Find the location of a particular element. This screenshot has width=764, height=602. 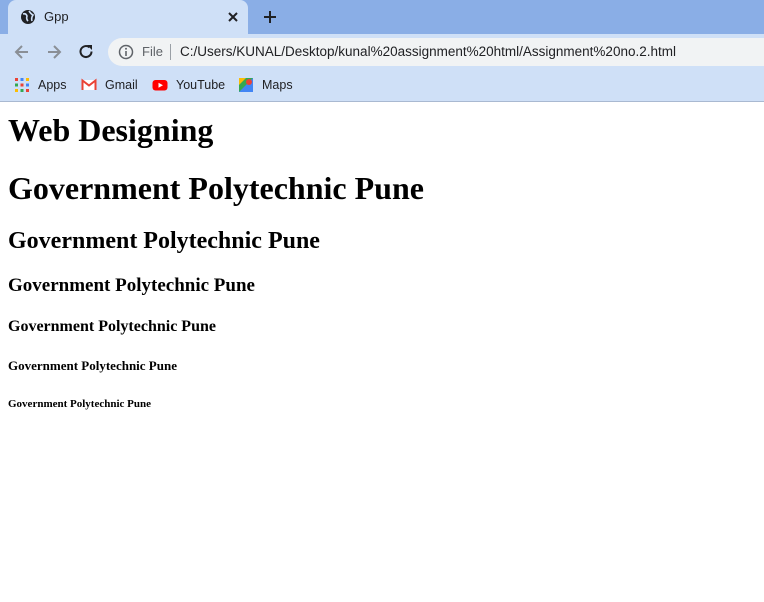

bookmark-apps: Apps is located at coordinates (40, 85).